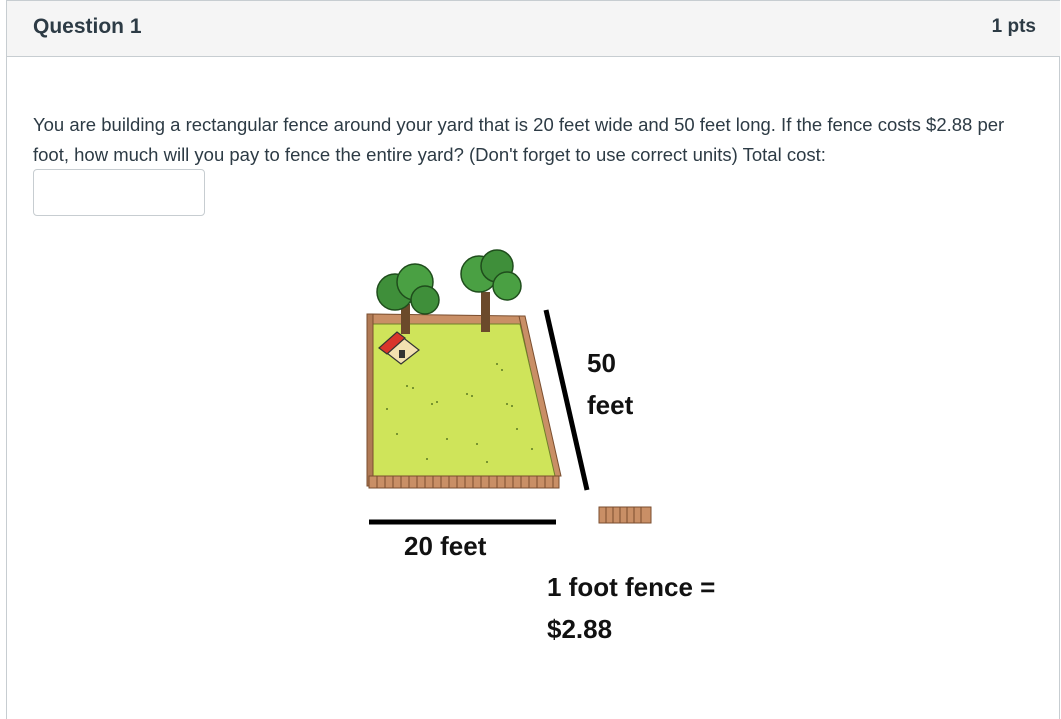  I want to click on one-foot-fence-piece, so click(625, 515).